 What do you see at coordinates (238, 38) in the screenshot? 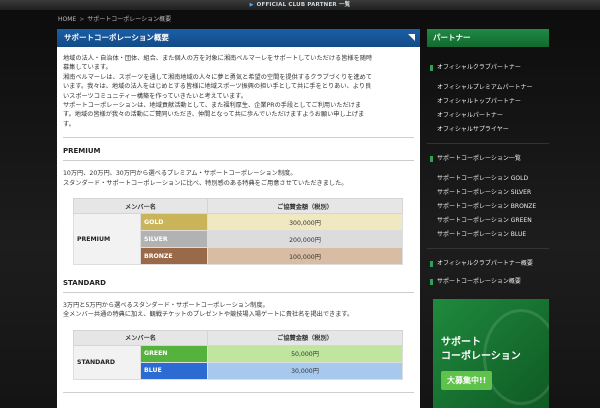
I see `page-title: サポートコーポレーション概要` at bounding box center [238, 38].